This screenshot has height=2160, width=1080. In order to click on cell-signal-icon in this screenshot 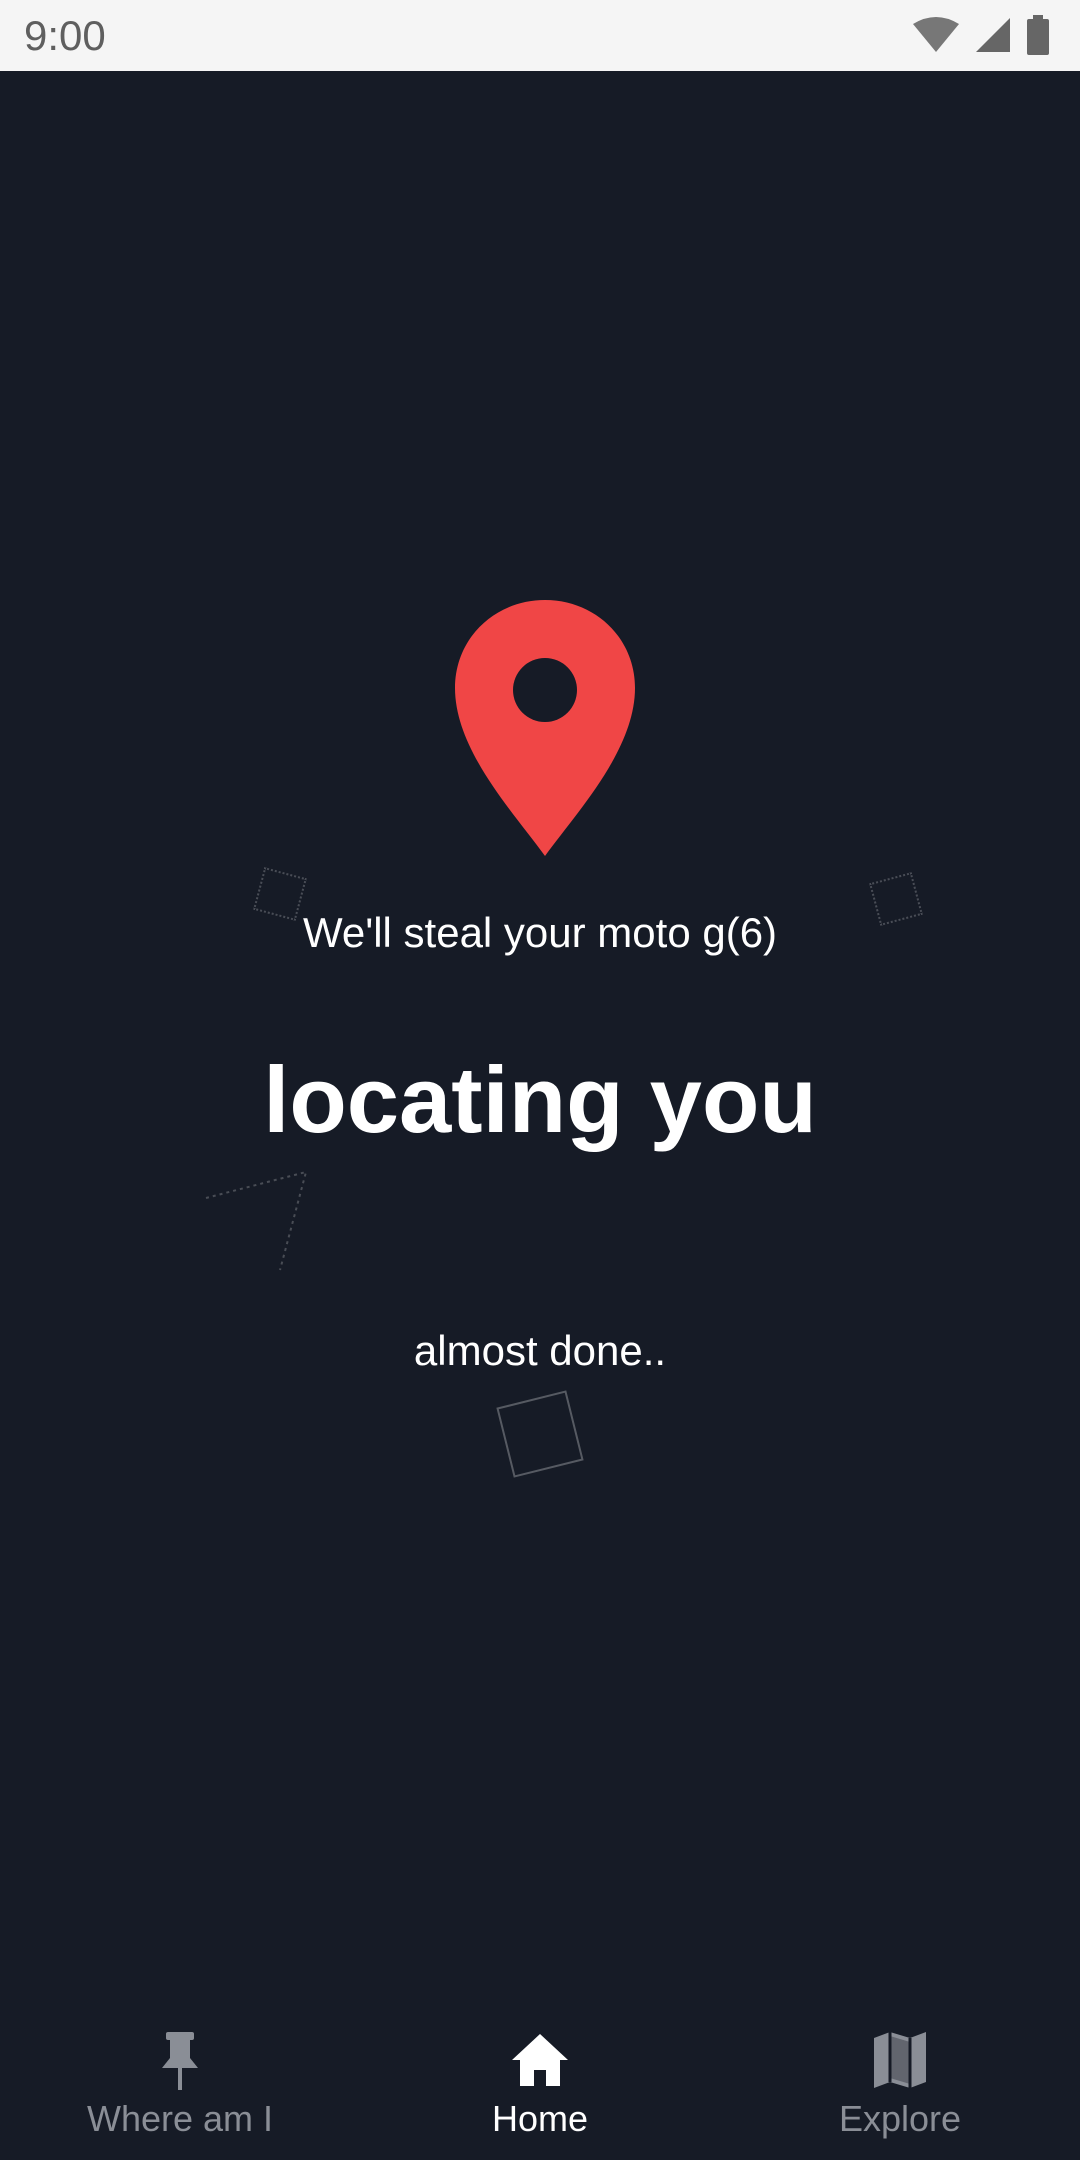, I will do `click(993, 35)`.